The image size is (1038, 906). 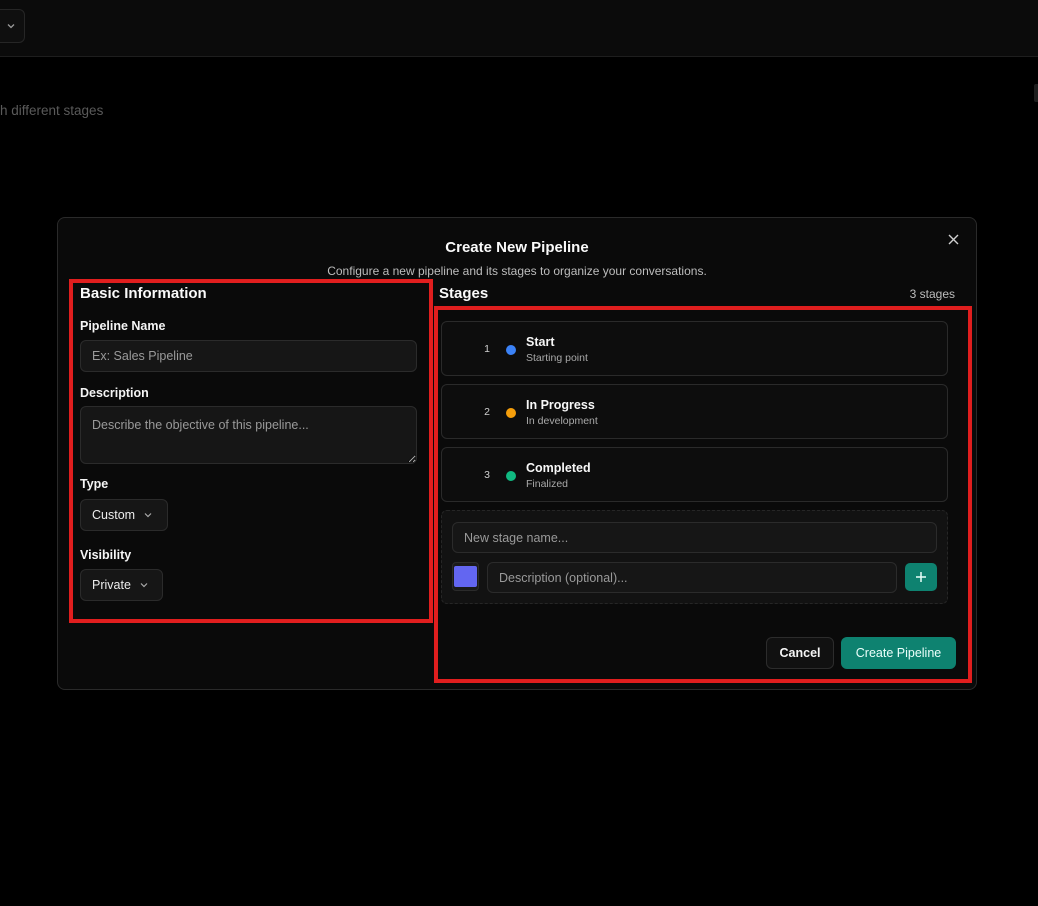 I want to click on pipeline-name-input, so click(x=248, y=356).